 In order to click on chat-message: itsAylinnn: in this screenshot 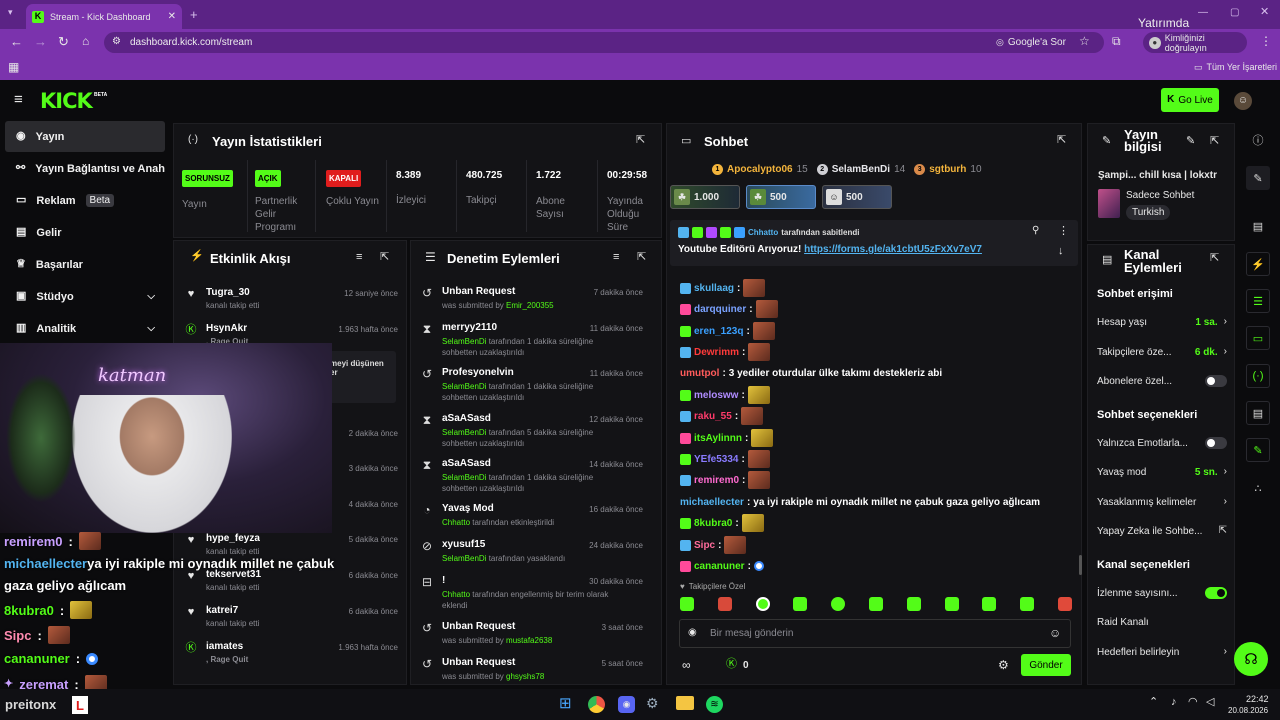, I will do `click(727, 438)`.